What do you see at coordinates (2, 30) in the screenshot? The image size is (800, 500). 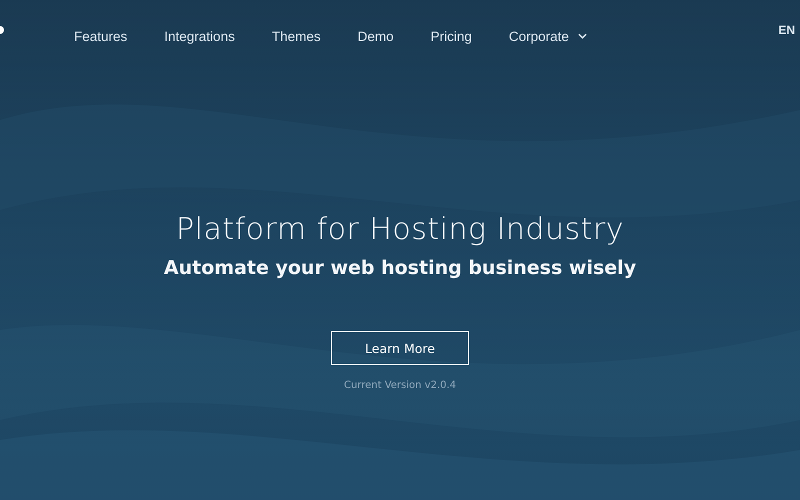 I see `logo-icon` at bounding box center [2, 30].